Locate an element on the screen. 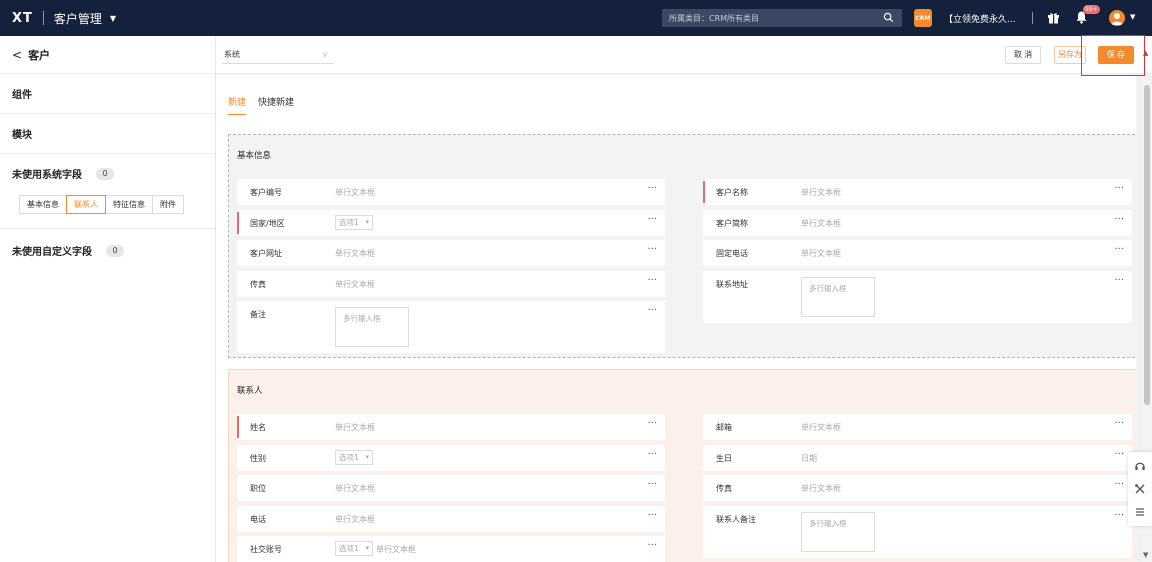 This screenshot has height=562, width=1152. sidebar-item-components: 组件 is located at coordinates (107, 94).